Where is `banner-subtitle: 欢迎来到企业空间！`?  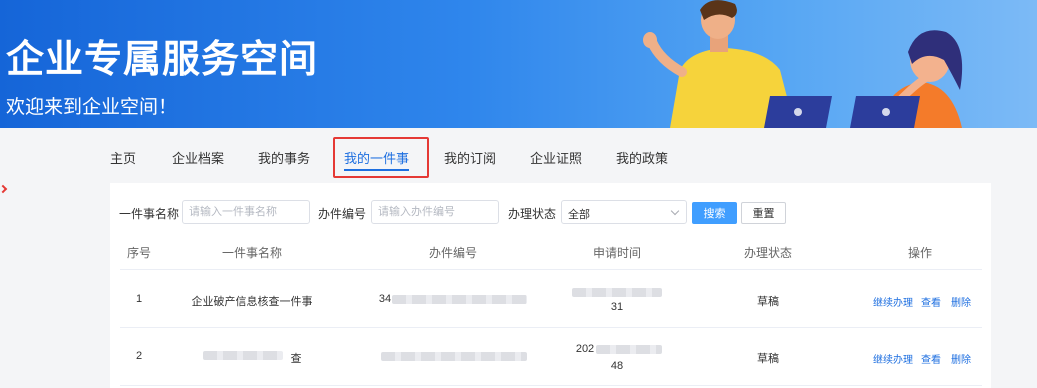 banner-subtitle: 欢迎来到企业空间！ is located at coordinates (92, 107).